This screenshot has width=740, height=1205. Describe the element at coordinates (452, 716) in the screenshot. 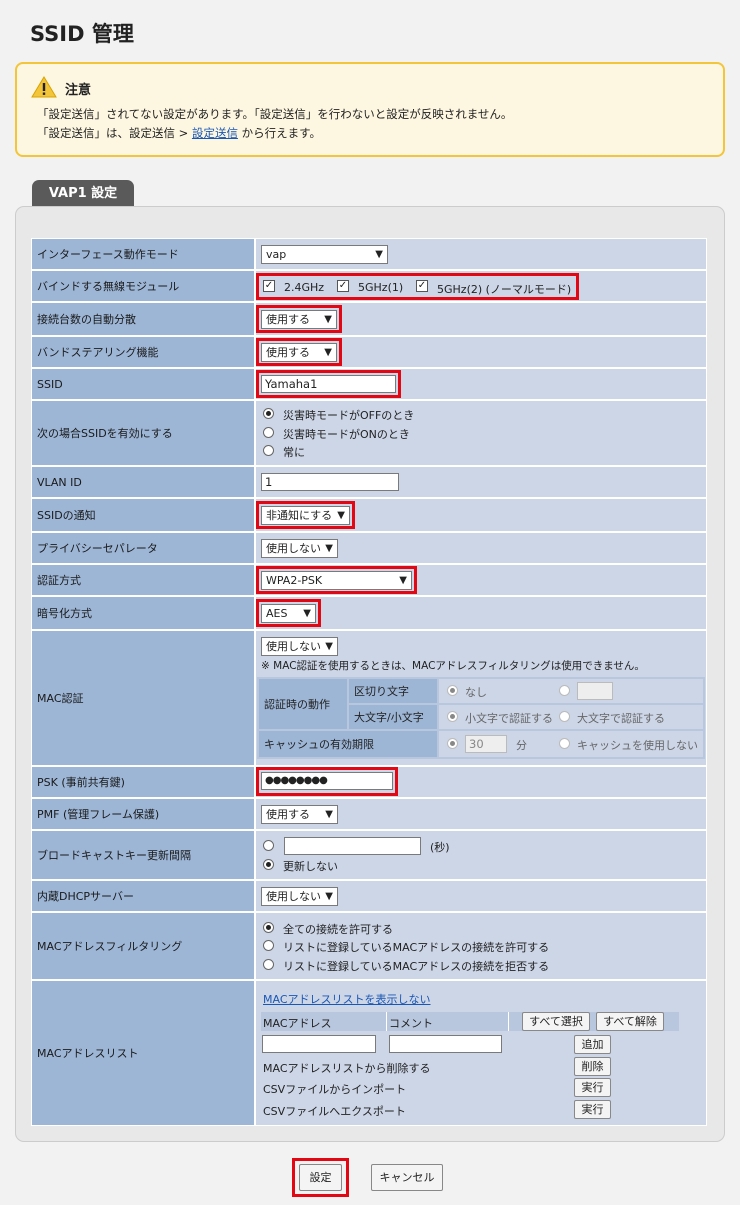

I see `radio-case-lower` at that location.